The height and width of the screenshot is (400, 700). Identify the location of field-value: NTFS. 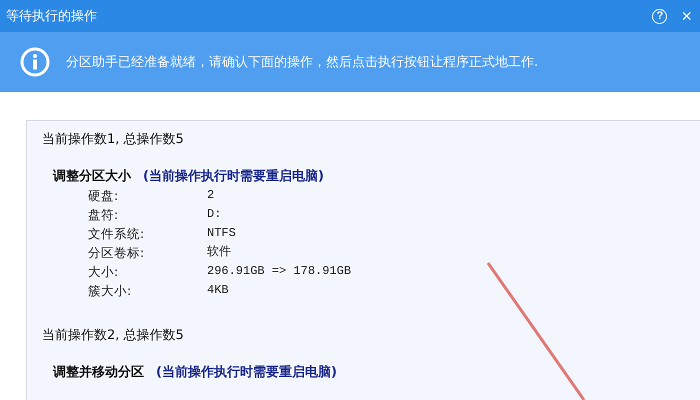
(222, 233).